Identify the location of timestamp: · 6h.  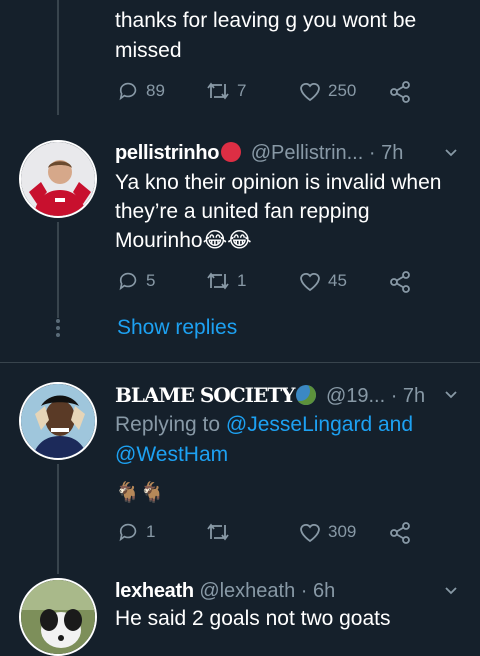
(318, 591).